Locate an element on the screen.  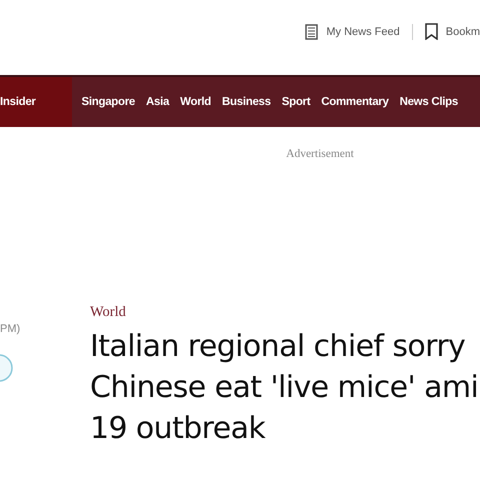
article-category: World is located at coordinates (284, 312).